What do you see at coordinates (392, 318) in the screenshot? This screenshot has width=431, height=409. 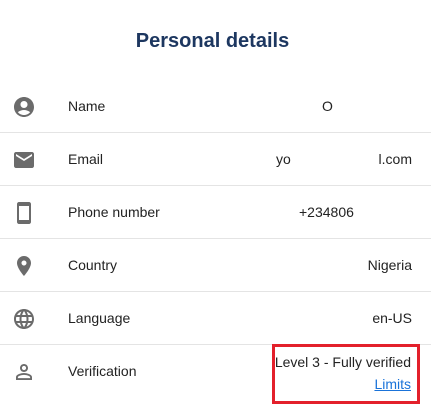 I see `language-value: en-US` at bounding box center [392, 318].